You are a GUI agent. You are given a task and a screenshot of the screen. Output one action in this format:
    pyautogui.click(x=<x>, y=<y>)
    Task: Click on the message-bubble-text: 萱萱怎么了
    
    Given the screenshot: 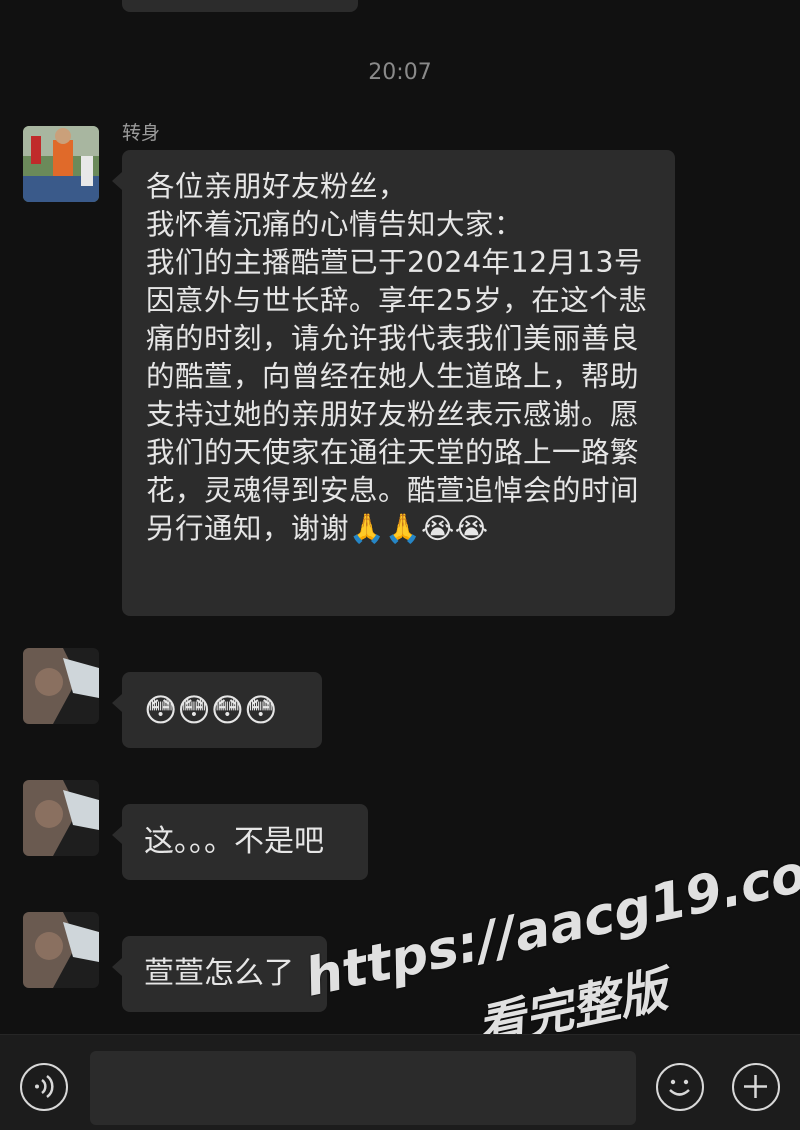 What is the action you would take?
    pyautogui.click(x=219, y=974)
    